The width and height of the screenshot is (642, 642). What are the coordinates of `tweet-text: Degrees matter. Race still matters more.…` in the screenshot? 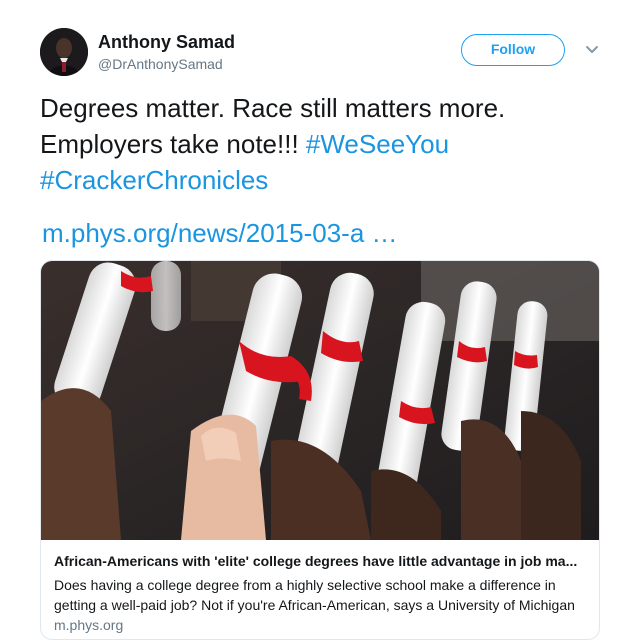 It's located at (320, 144).